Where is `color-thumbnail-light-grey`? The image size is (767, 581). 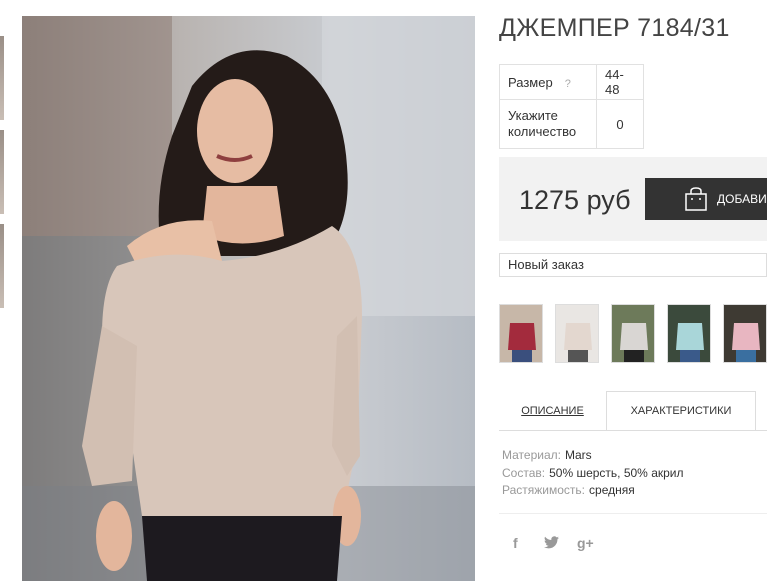
color-thumbnail-light-grey is located at coordinates (633, 333).